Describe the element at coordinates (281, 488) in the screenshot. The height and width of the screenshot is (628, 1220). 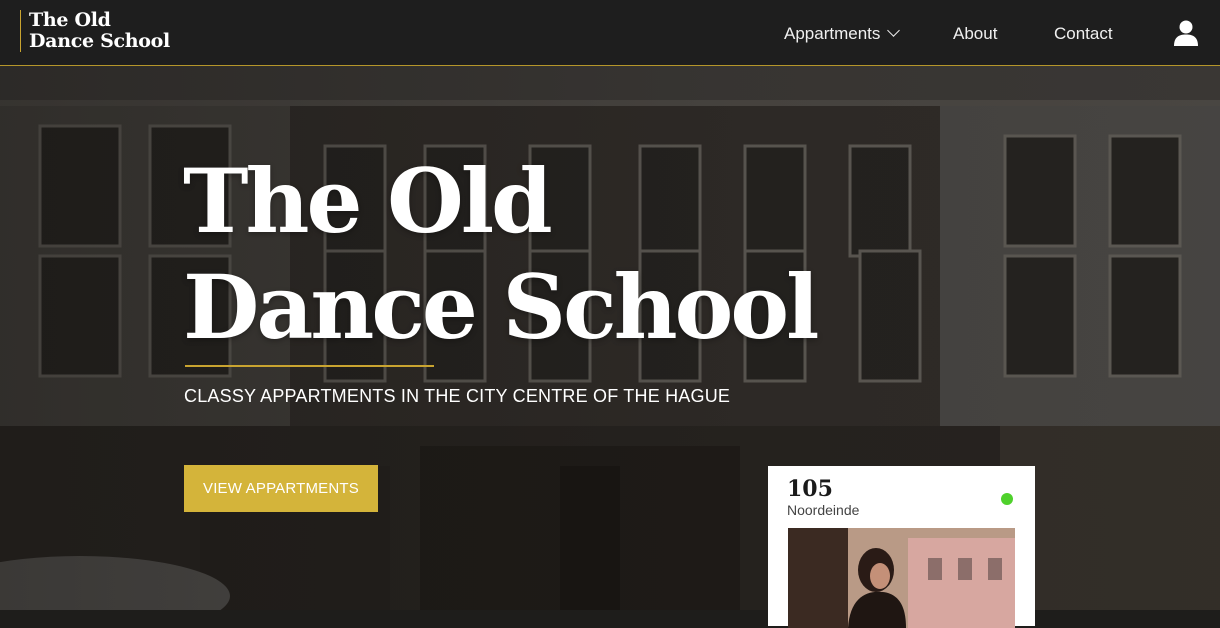
I see `view-appartments-button: VIEW APPARTMENTS` at that location.